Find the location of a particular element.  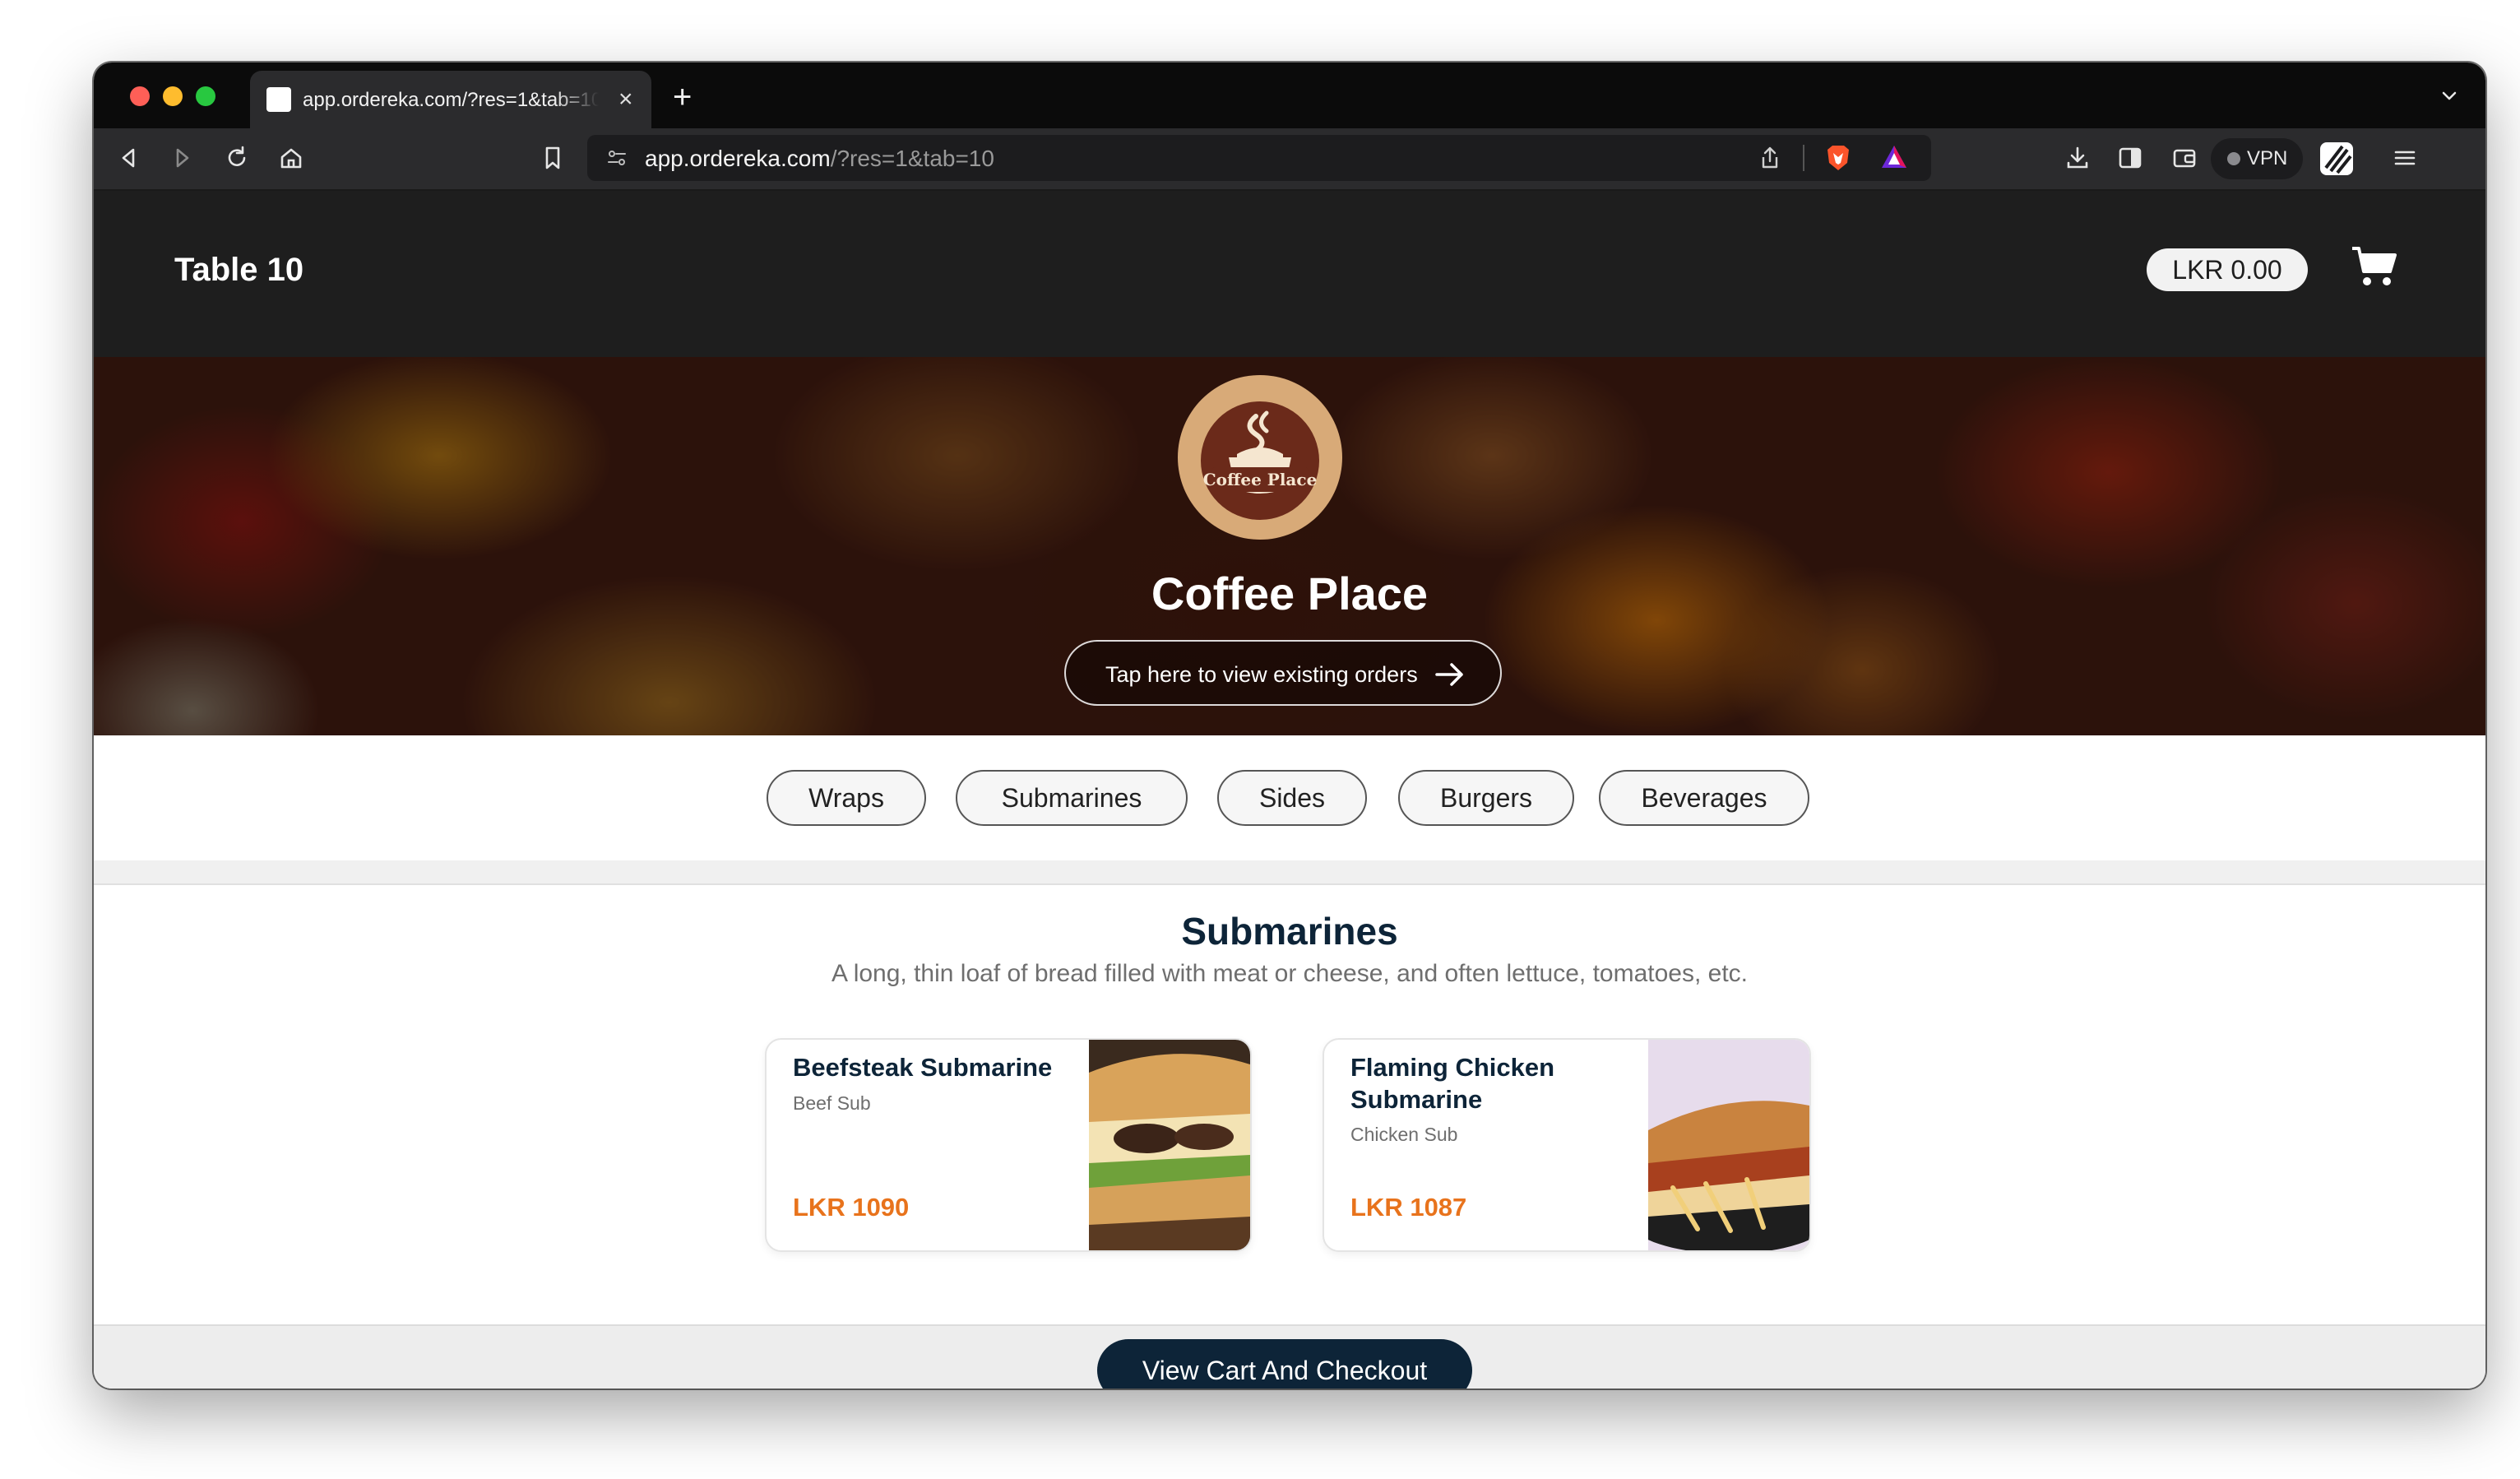

minimize-window-button is located at coordinates (173, 96).